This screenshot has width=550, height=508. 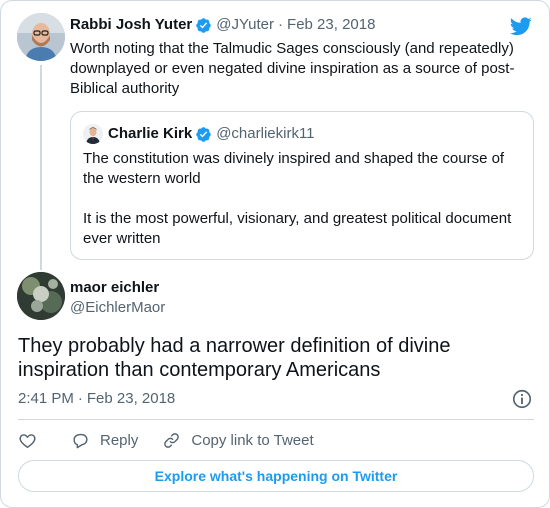 What do you see at coordinates (117, 308) in the screenshot?
I see `reply-author-handle: @EichlerMaor` at bounding box center [117, 308].